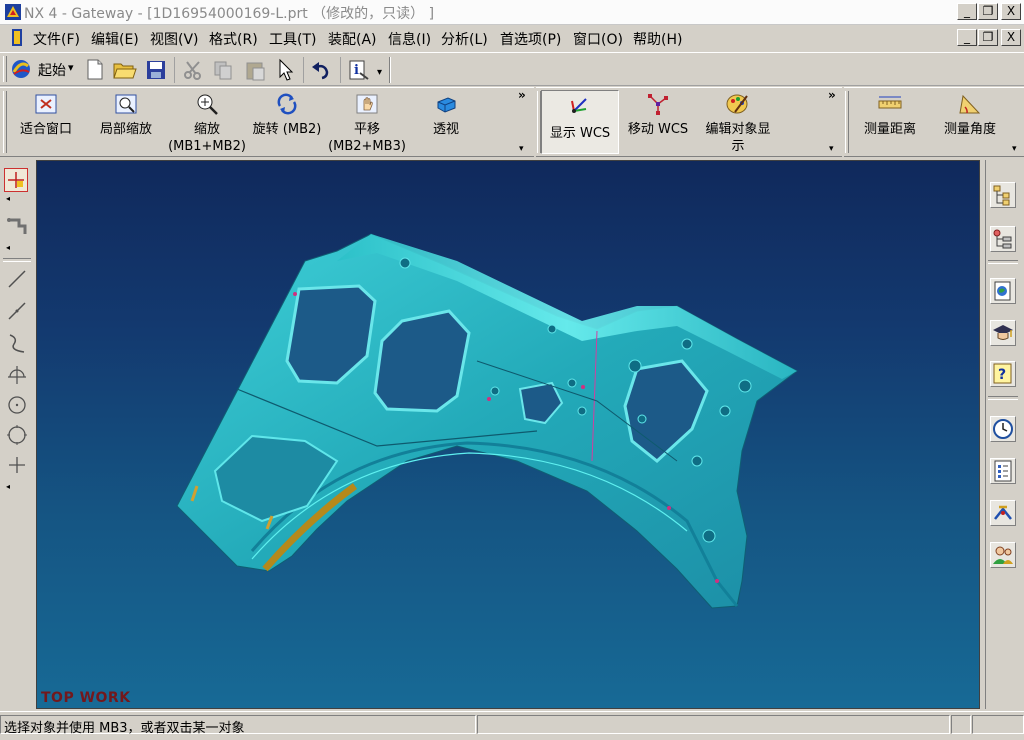  I want to click on menu-edit: 编辑(E), so click(115, 39).